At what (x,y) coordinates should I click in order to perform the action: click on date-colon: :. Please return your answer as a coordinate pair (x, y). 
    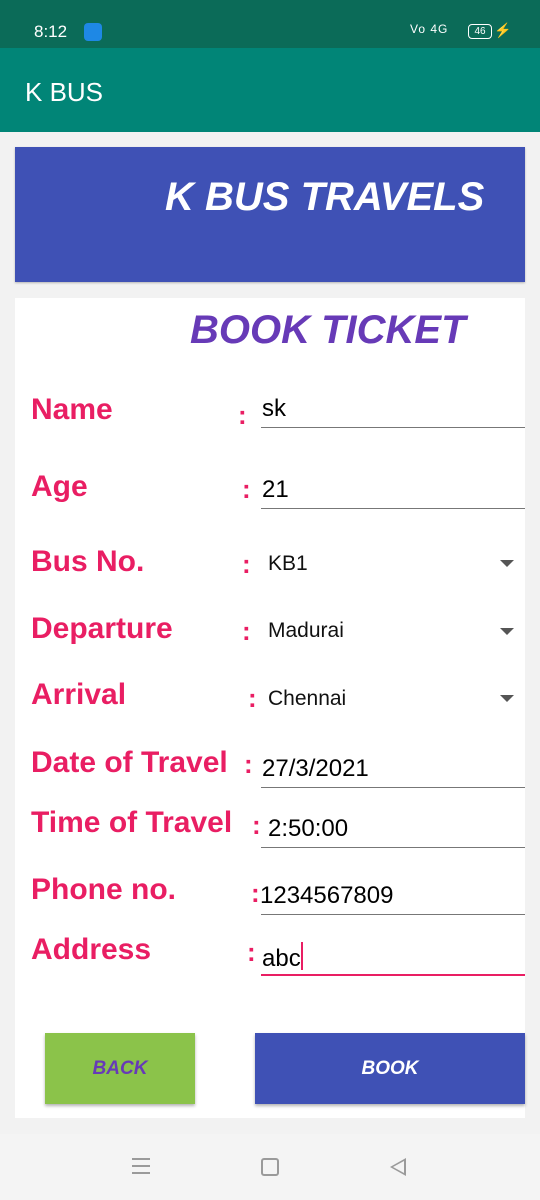
    Looking at the image, I should click on (248, 764).